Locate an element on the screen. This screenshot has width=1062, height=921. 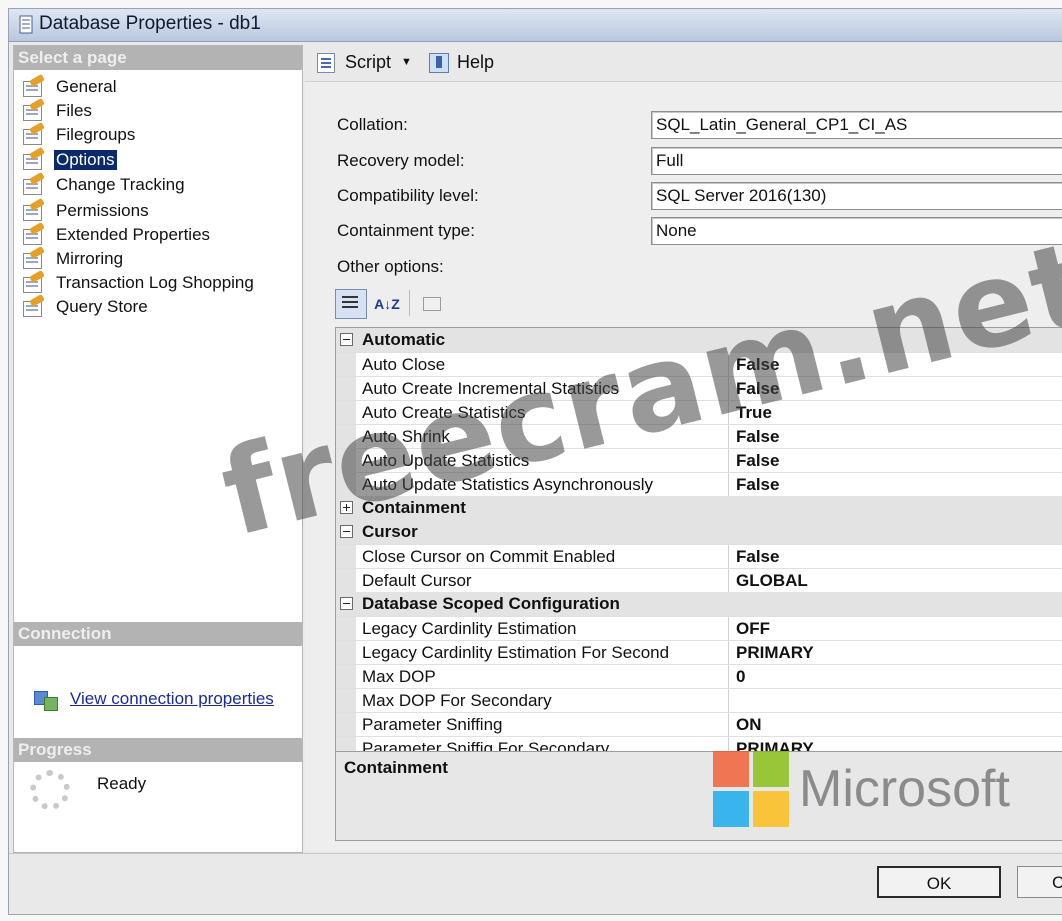
property-name: Auto Shrink is located at coordinates (545, 437).